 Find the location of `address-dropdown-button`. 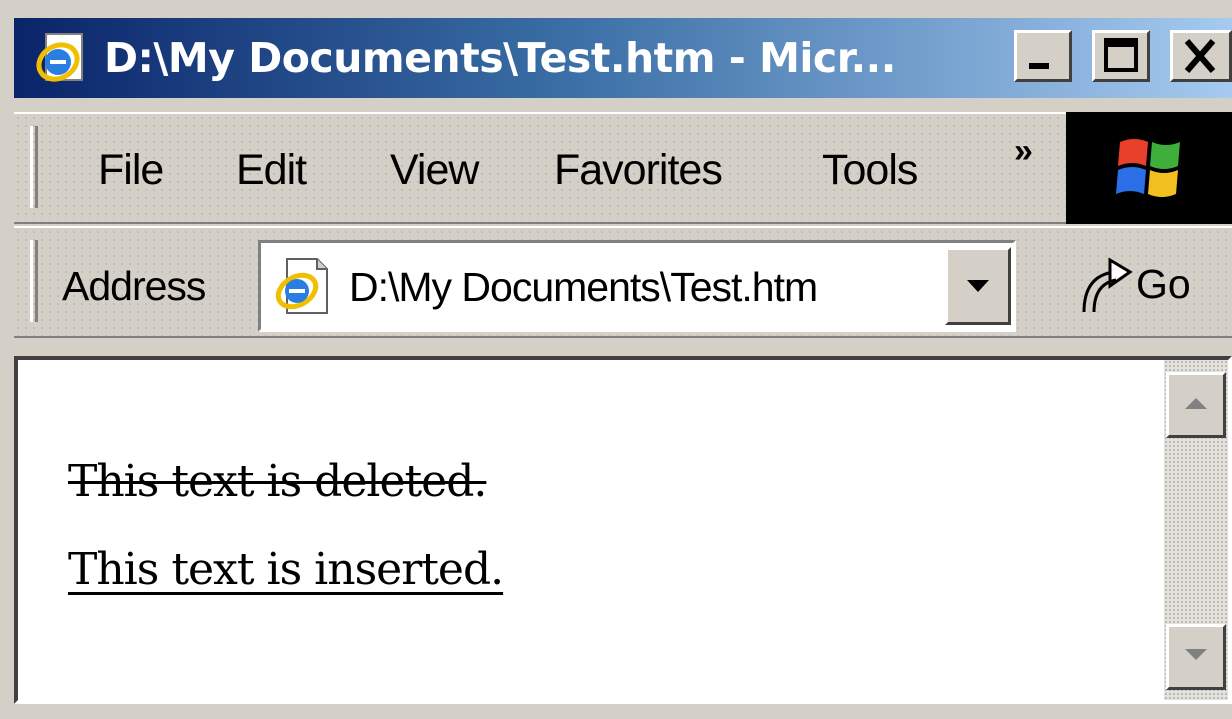

address-dropdown-button is located at coordinates (978, 286).